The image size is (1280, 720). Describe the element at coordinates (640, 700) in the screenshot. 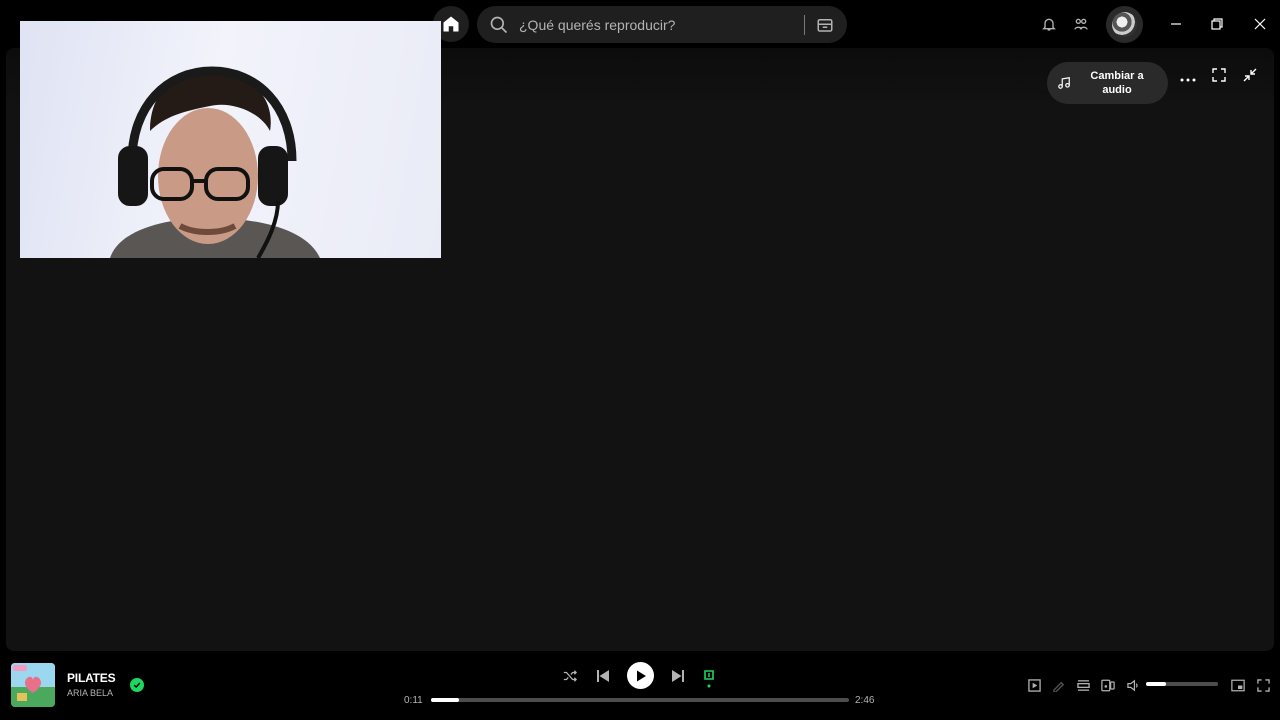

I see `progress-bar` at that location.